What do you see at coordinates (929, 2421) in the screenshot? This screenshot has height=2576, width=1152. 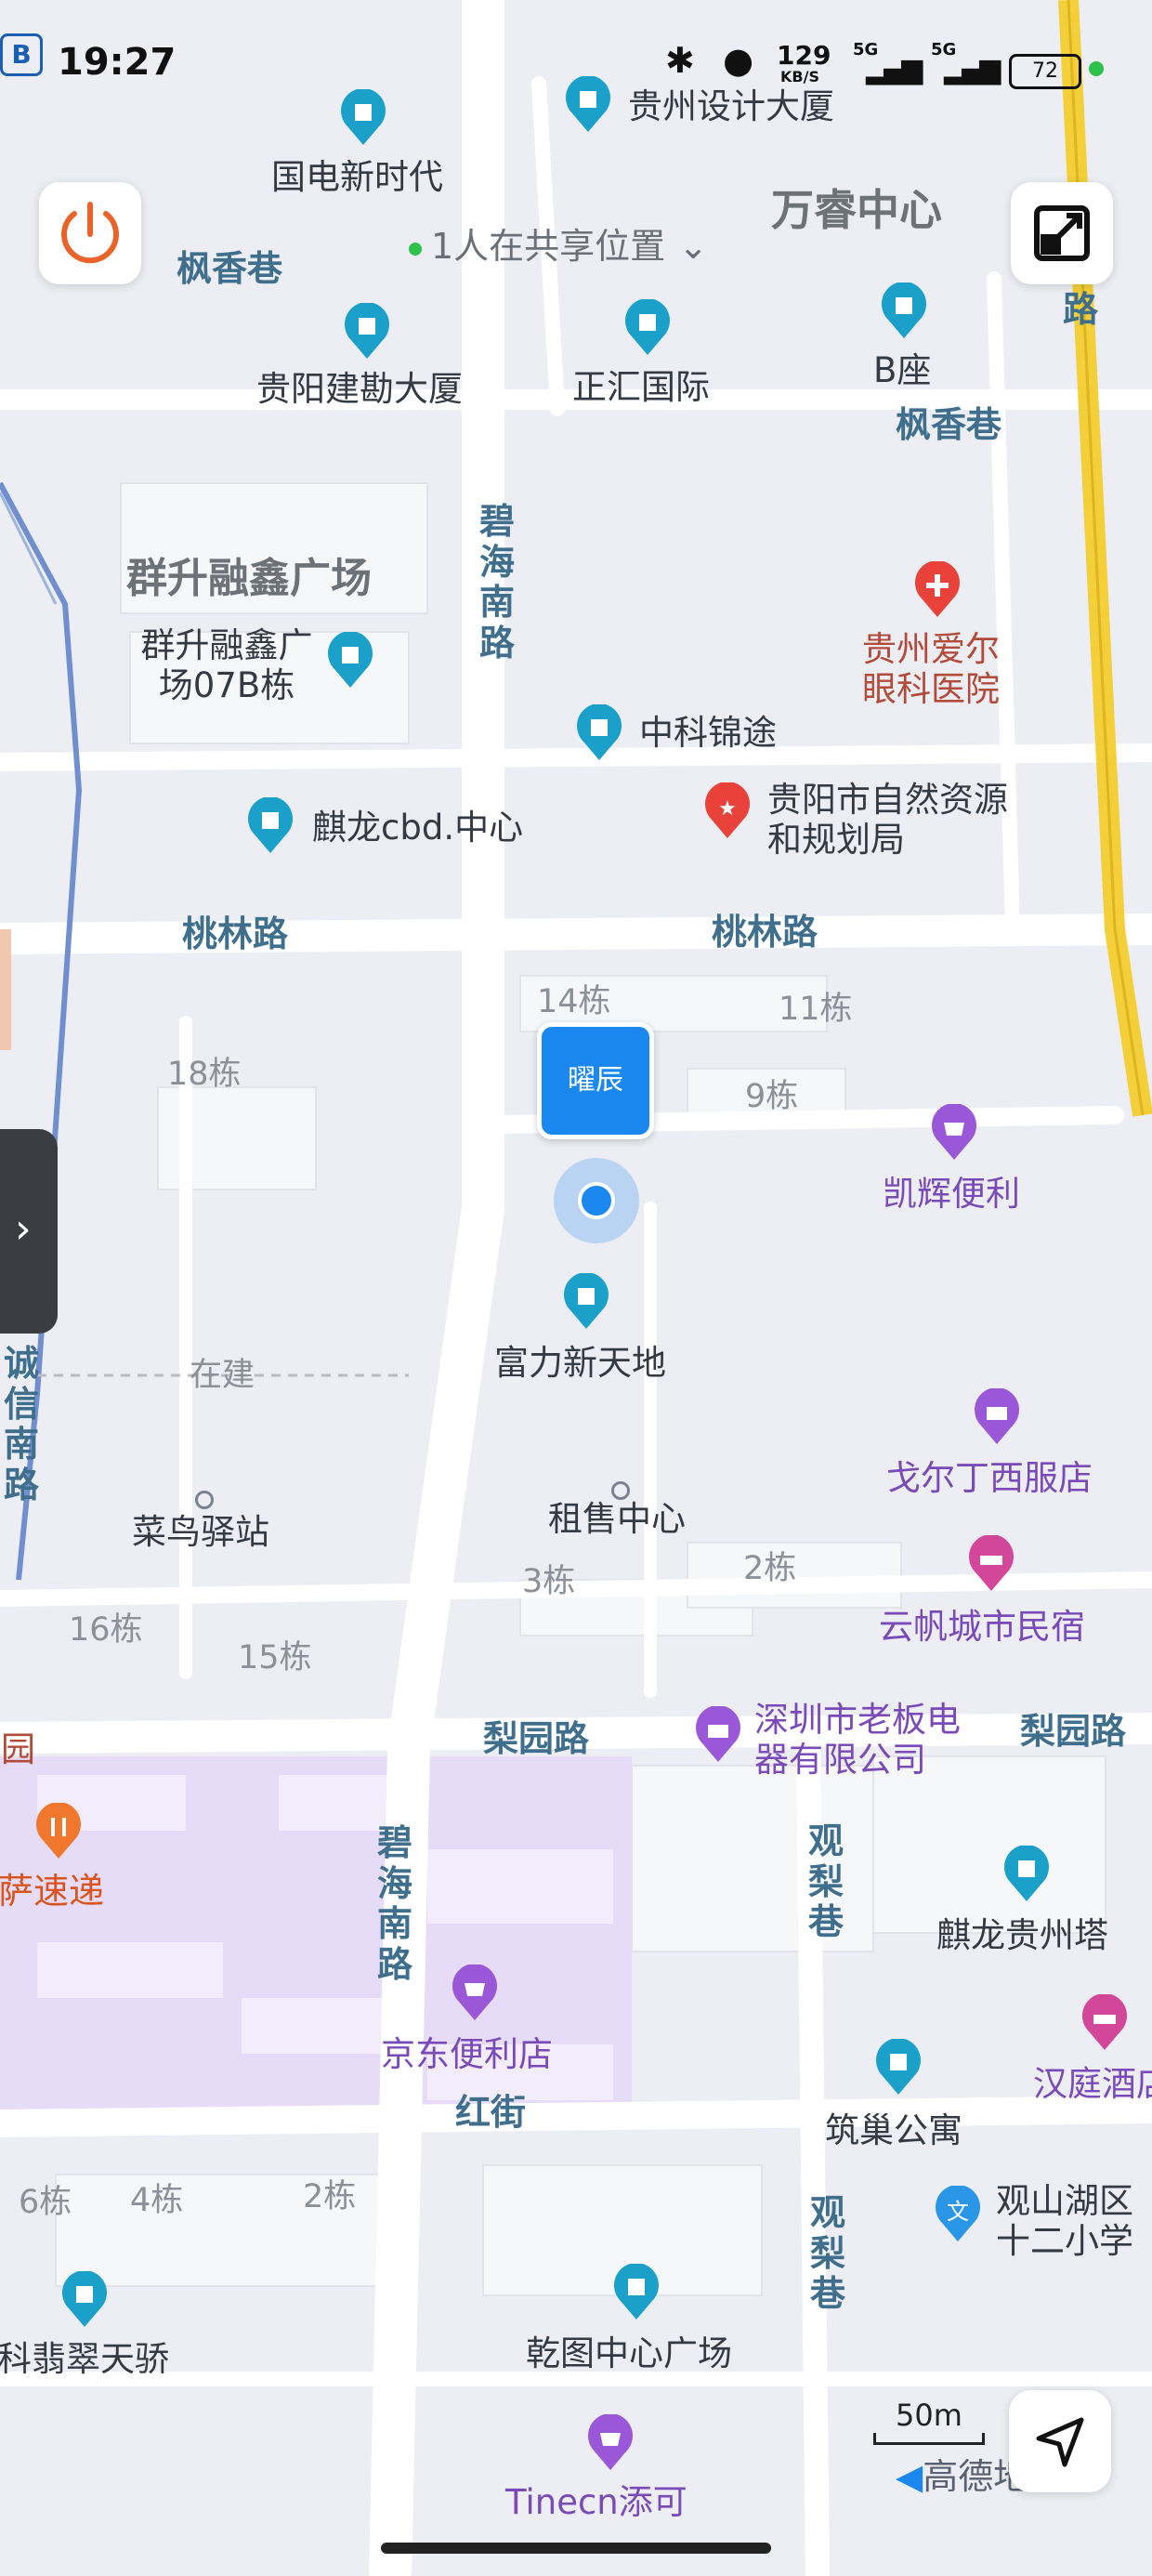 I see `scale-bar: 50m` at bounding box center [929, 2421].